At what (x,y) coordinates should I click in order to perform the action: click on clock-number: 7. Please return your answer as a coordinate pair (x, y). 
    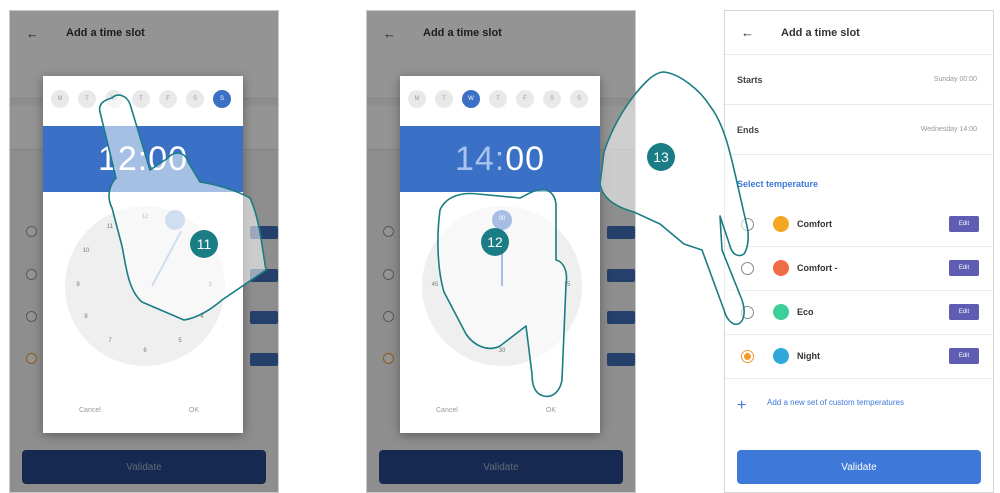
    Looking at the image, I should click on (110, 341).